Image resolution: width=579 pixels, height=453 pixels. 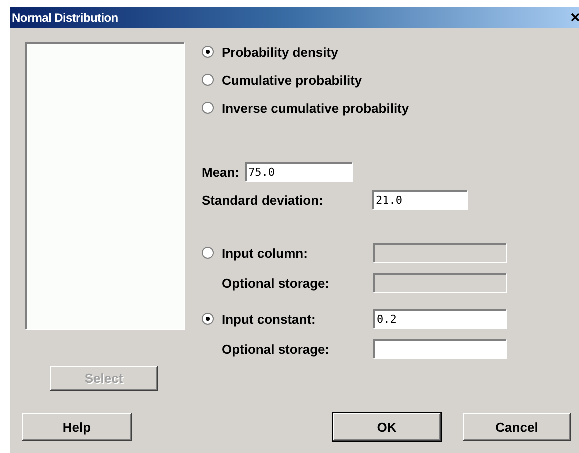 What do you see at coordinates (387, 427) in the screenshot?
I see `dialog-button: OK` at bounding box center [387, 427].